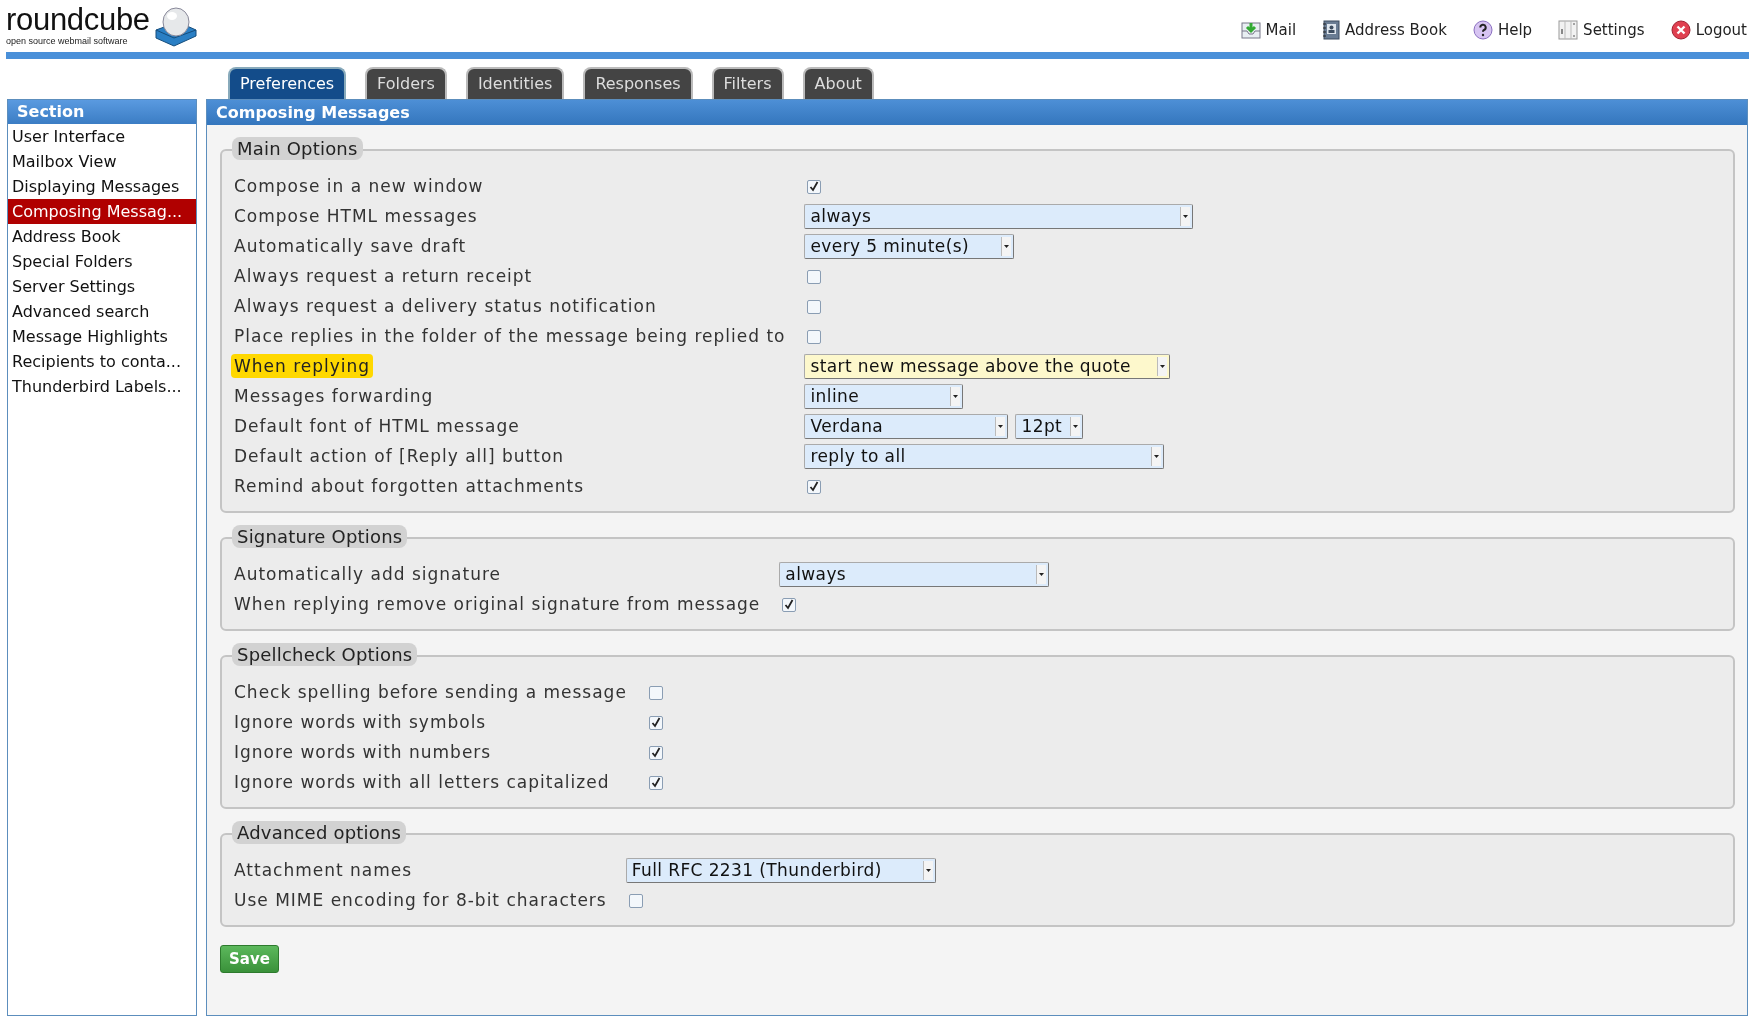  I want to click on dropdown: Full RFC 2231 (Thunderbird), so click(780, 870).